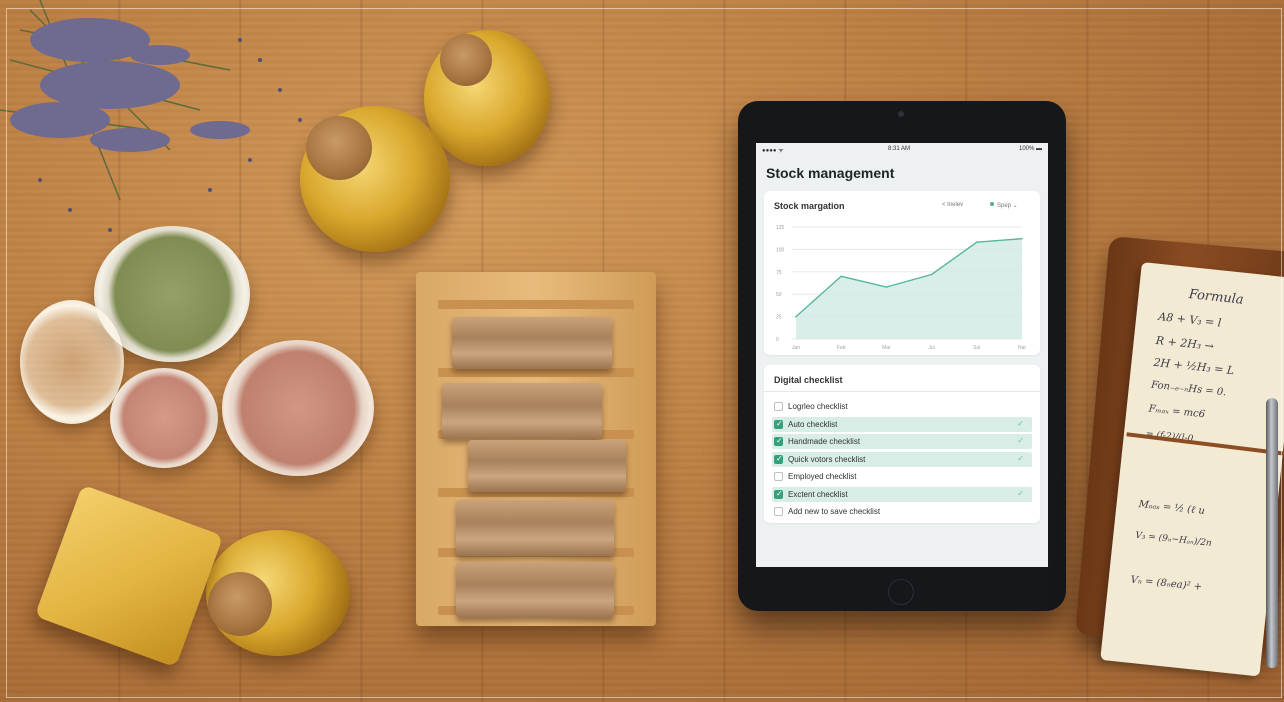  What do you see at coordinates (818, 406) in the screenshot?
I see `checklist-item-label: Logrleo checklist` at bounding box center [818, 406].